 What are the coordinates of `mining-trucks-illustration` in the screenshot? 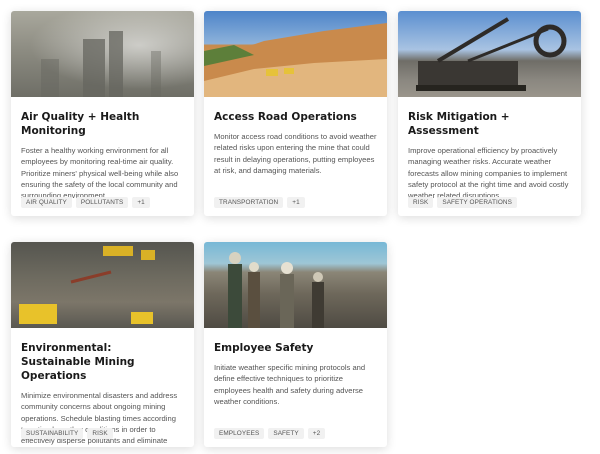 It's located at (87, 285).